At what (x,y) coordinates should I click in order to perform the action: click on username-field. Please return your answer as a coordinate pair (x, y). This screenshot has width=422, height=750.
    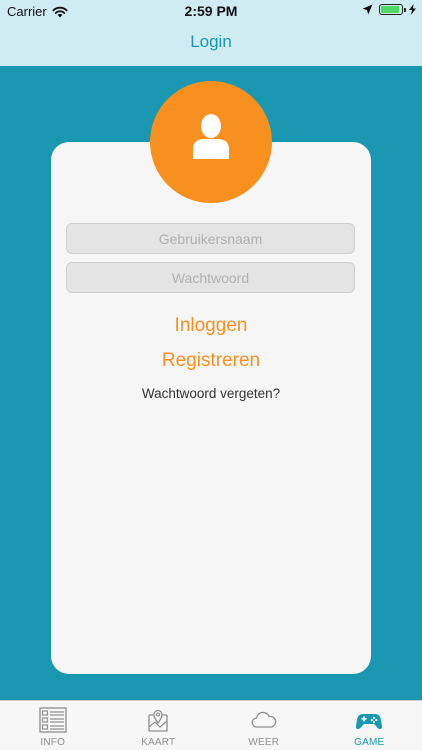
    Looking at the image, I should click on (210, 238).